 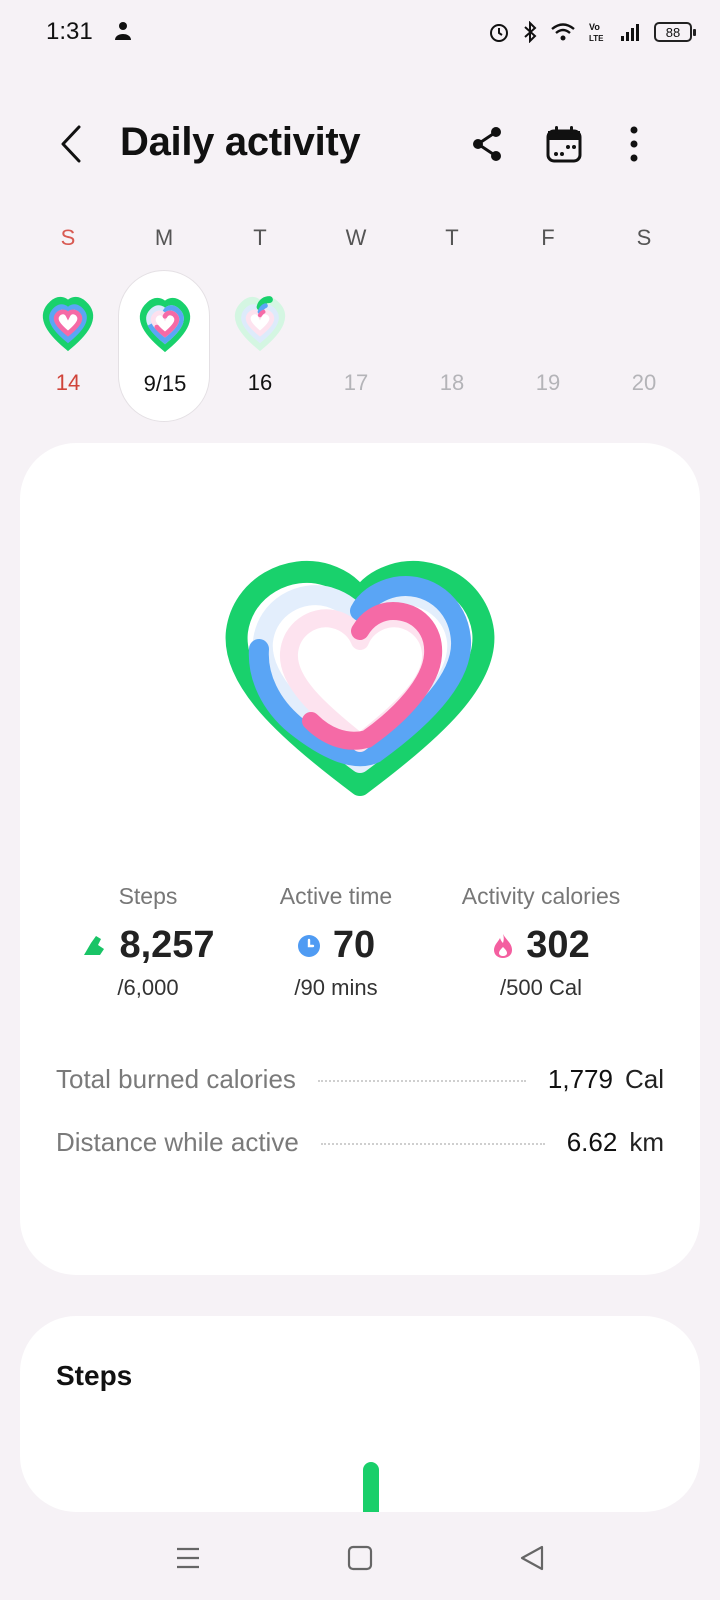 I want to click on day-number: 9/15, so click(x=165, y=383).